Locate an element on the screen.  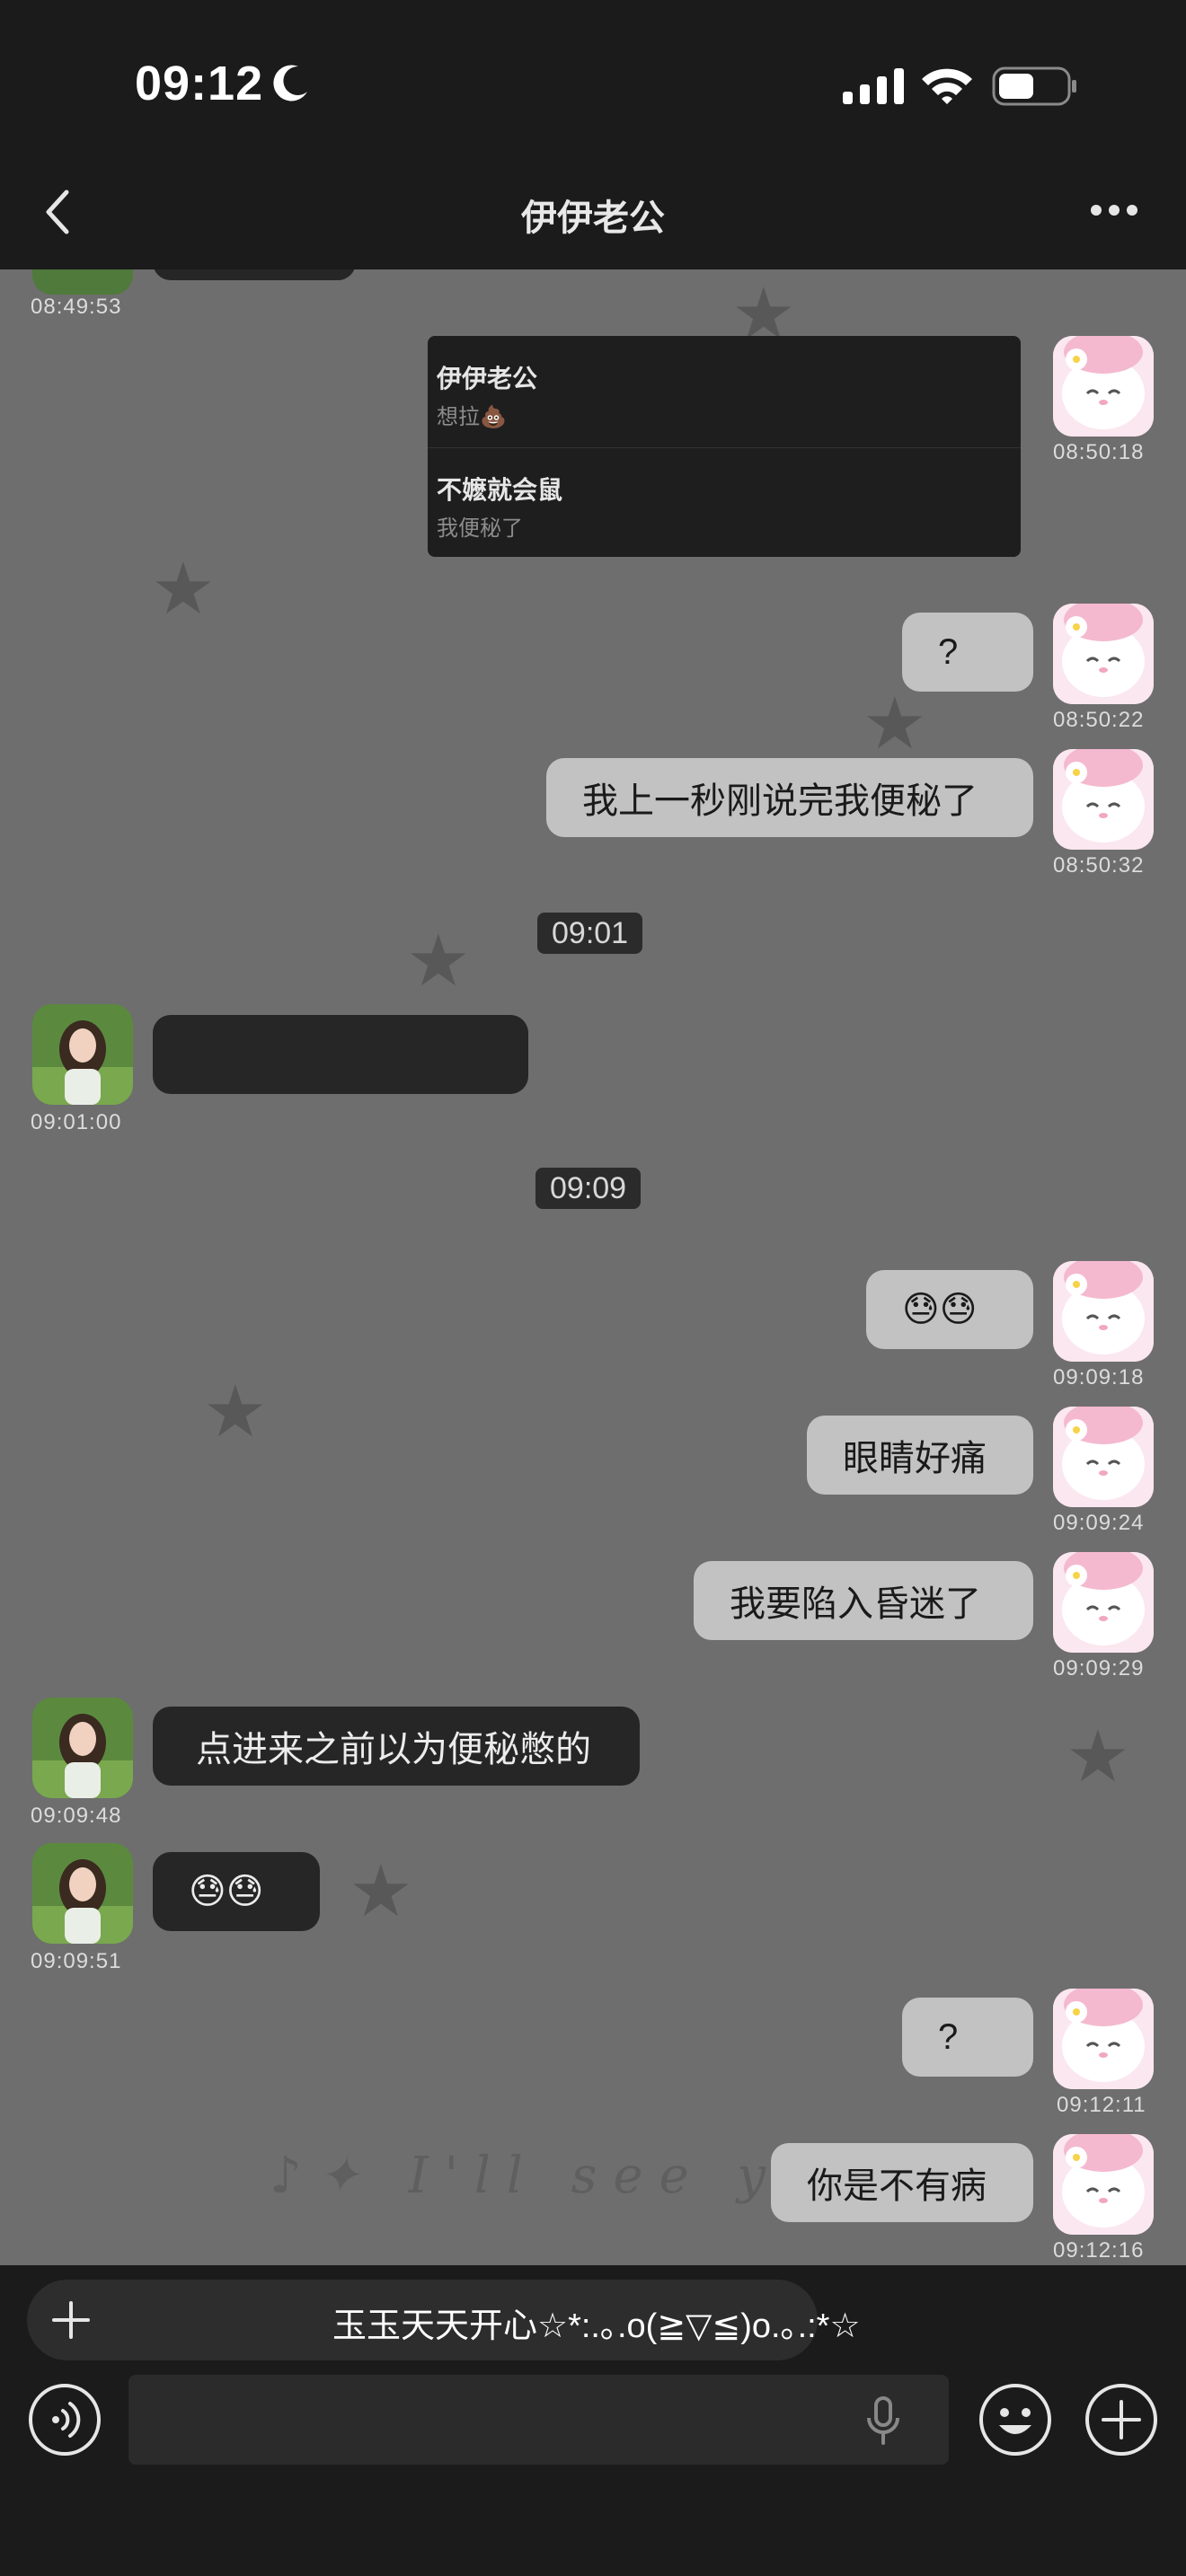
quote-message-text: 想拉💩 is located at coordinates (472, 417).